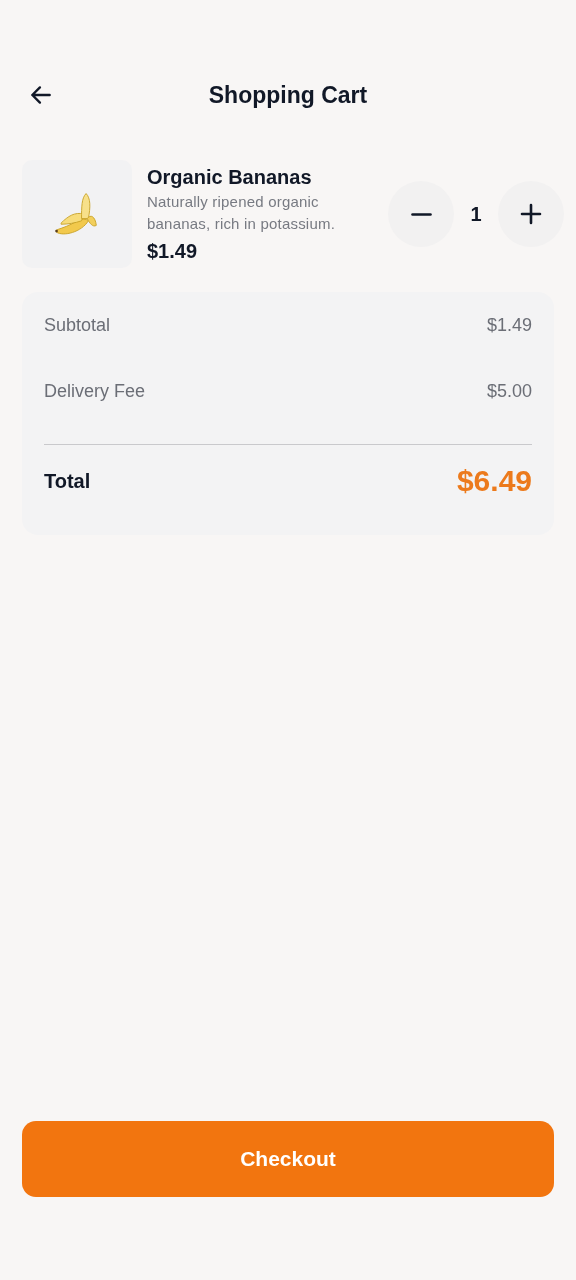 Image resolution: width=576 pixels, height=1280 pixels. I want to click on total-label: Total, so click(67, 481).